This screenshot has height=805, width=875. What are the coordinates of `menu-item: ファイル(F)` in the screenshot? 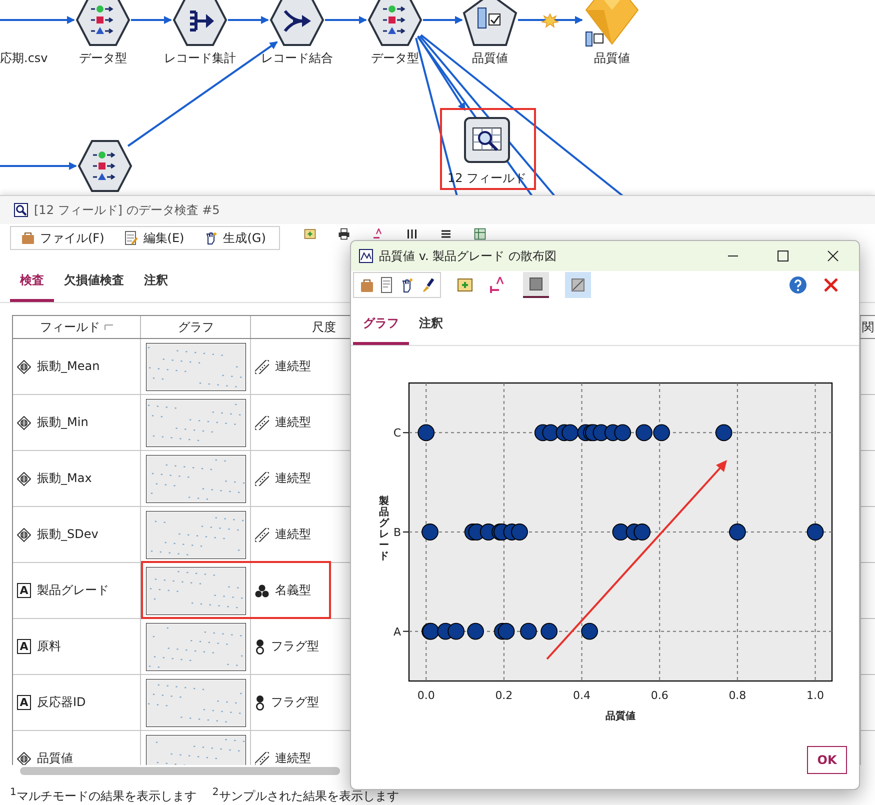 It's located at (66, 238).